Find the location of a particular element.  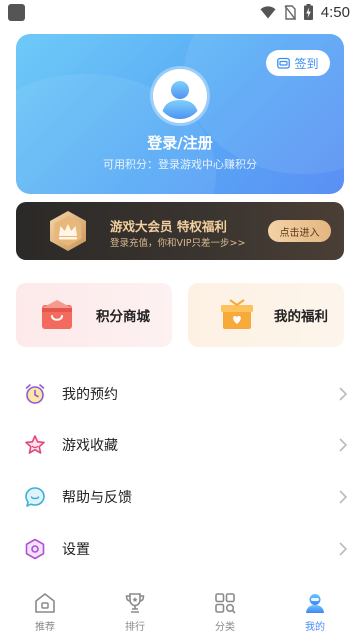

alarm-clock-icon is located at coordinates (35, 394).